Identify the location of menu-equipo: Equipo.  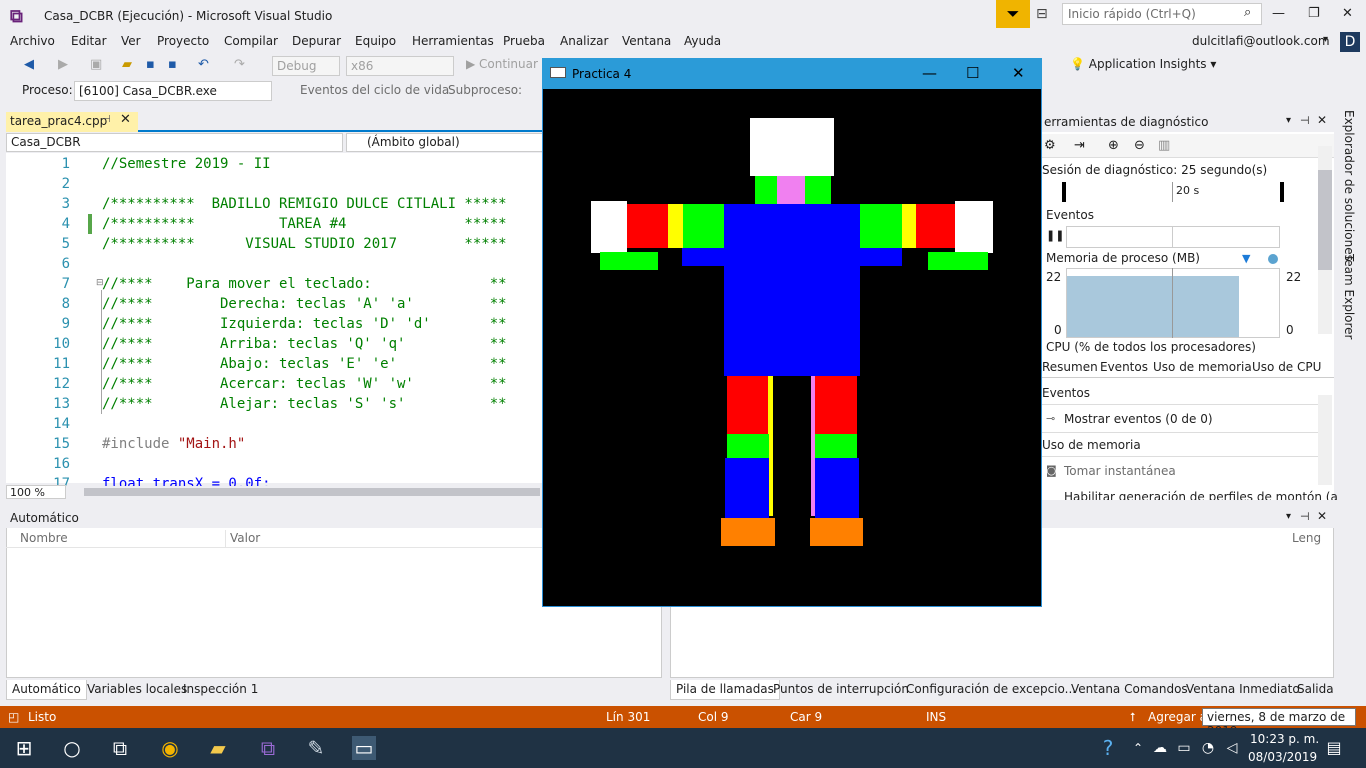
(375, 41).